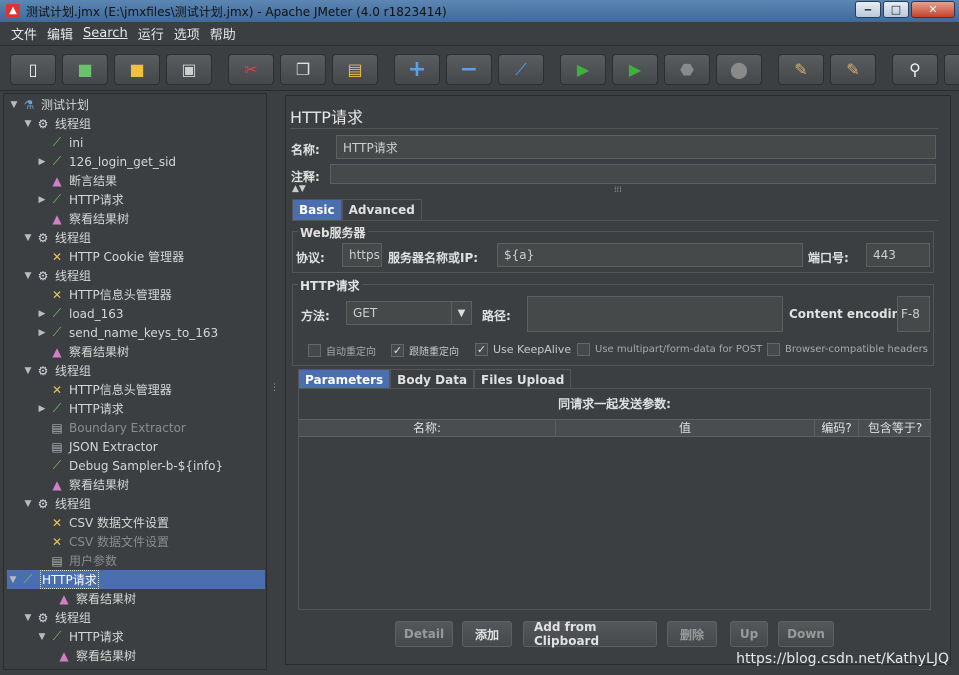 The image size is (959, 675). What do you see at coordinates (342, 350) in the screenshot?
I see `auto-redirect-checkbox: 自动重定向` at bounding box center [342, 350].